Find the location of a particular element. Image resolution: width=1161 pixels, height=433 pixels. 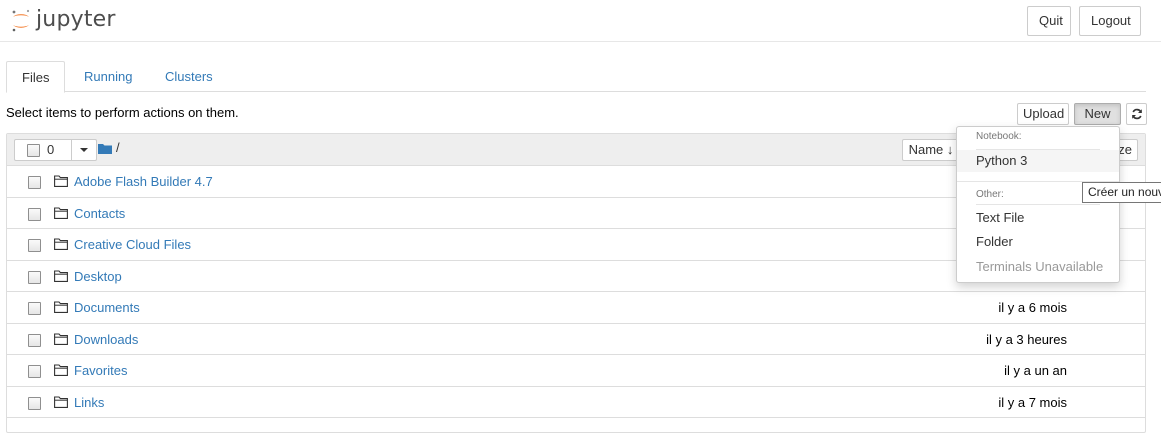

select-all-checkbox is located at coordinates (33, 150).